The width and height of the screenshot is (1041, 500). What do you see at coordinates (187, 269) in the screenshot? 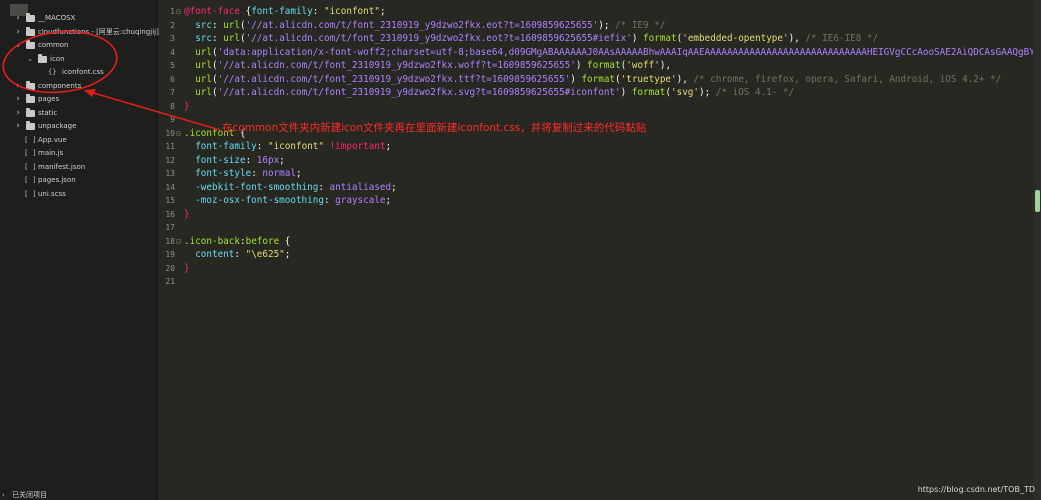
I see `code-text: }` at bounding box center [187, 269].